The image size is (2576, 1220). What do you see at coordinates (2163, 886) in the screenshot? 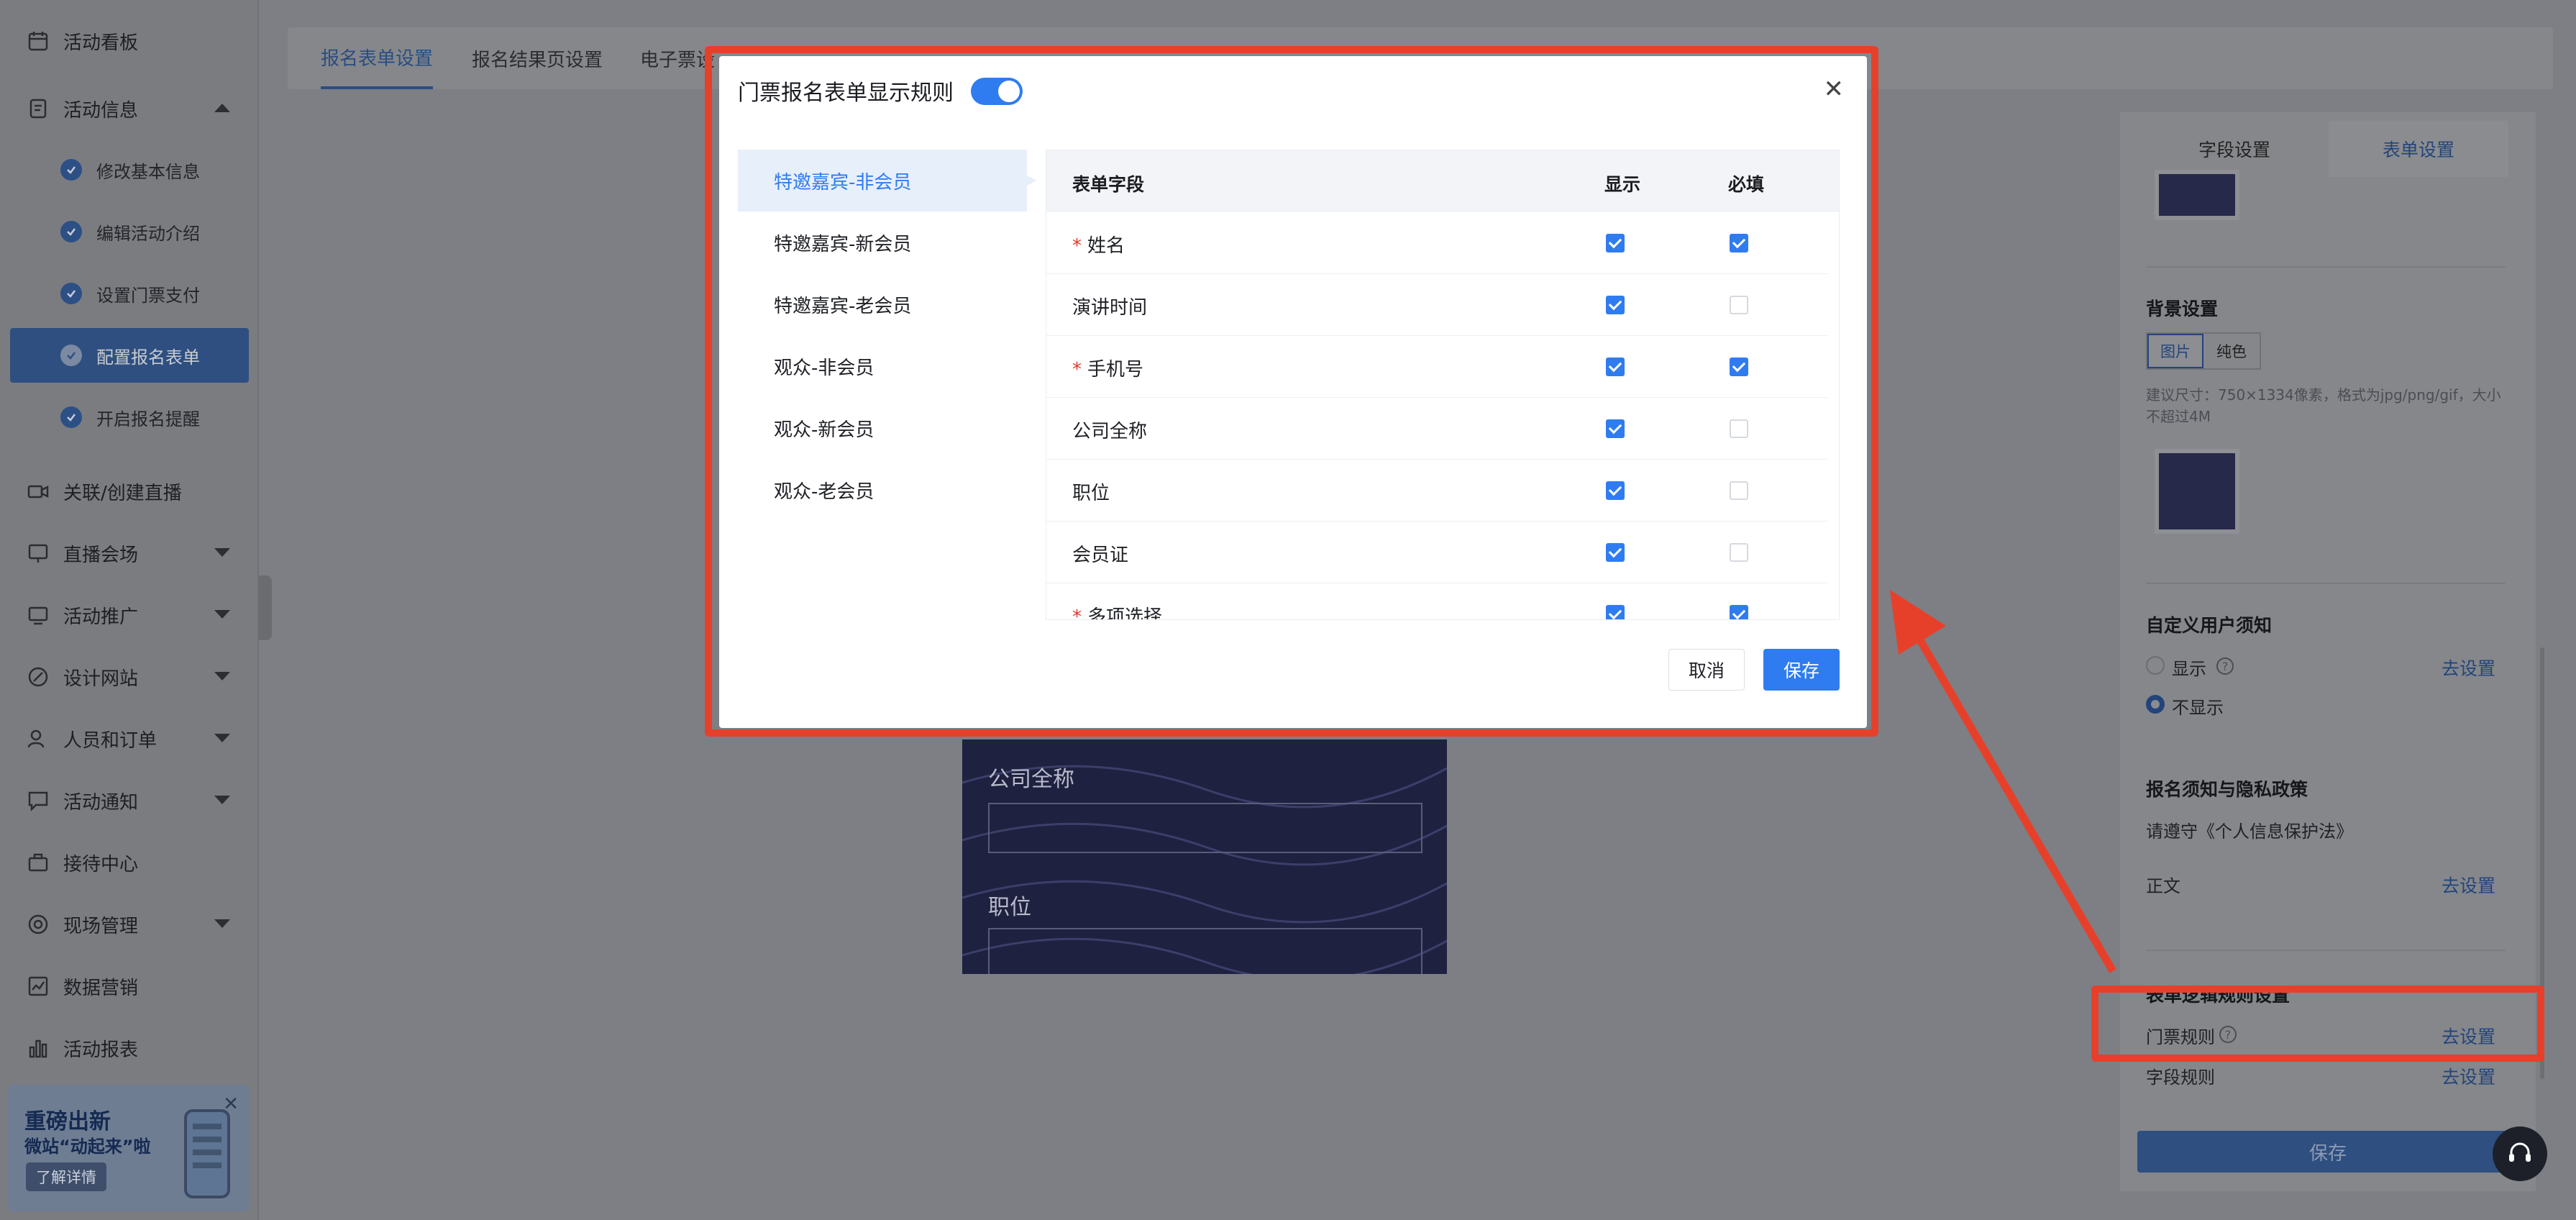
I see `body-label: 正文` at bounding box center [2163, 886].